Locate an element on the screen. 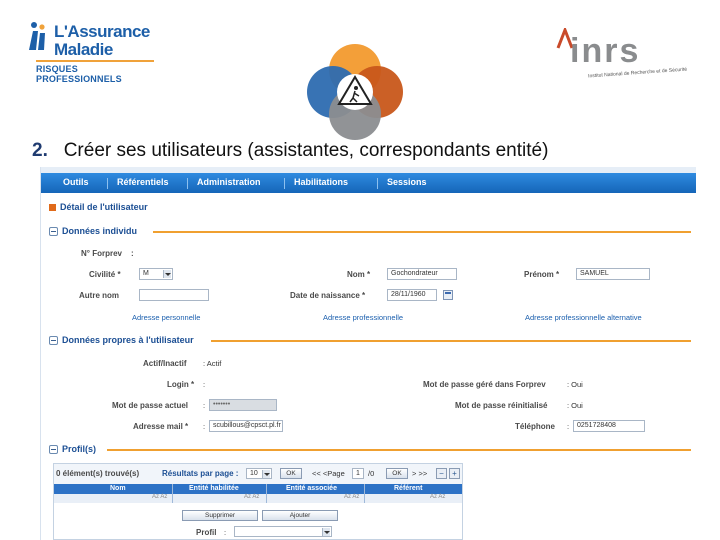 The image size is (720, 540). supprimer-button: Supprimer is located at coordinates (220, 515).